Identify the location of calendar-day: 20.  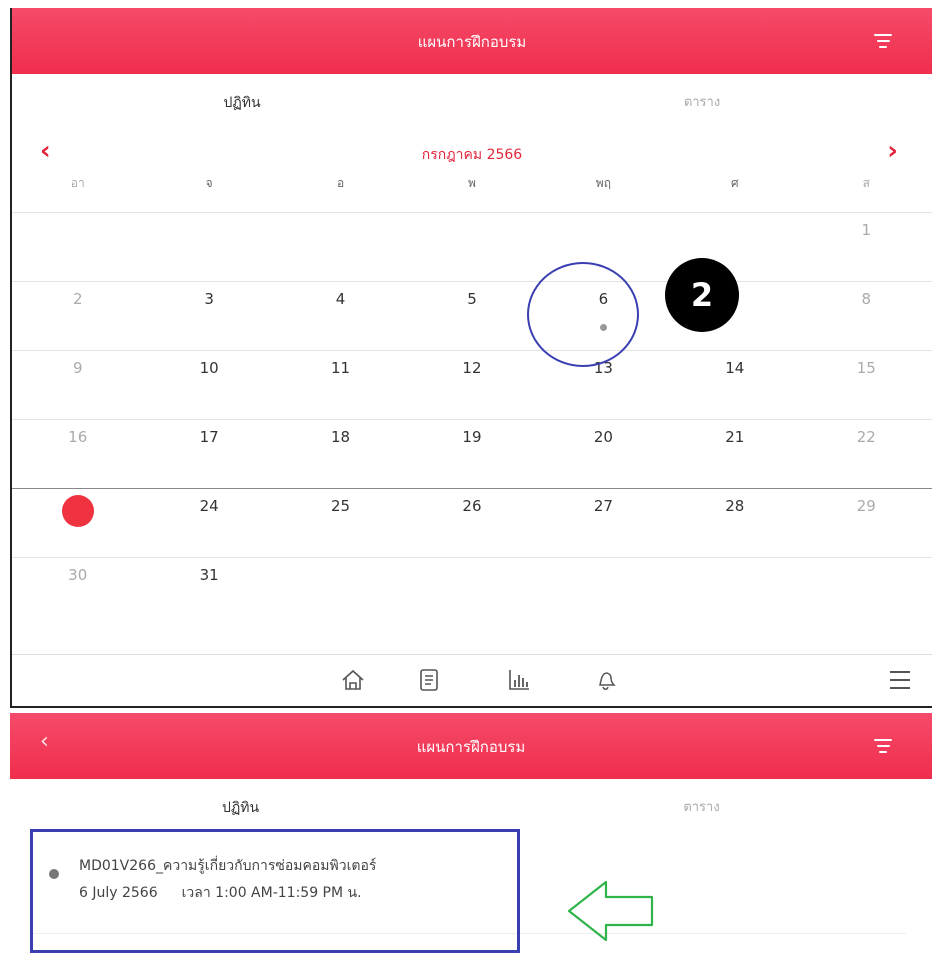
(603, 454).